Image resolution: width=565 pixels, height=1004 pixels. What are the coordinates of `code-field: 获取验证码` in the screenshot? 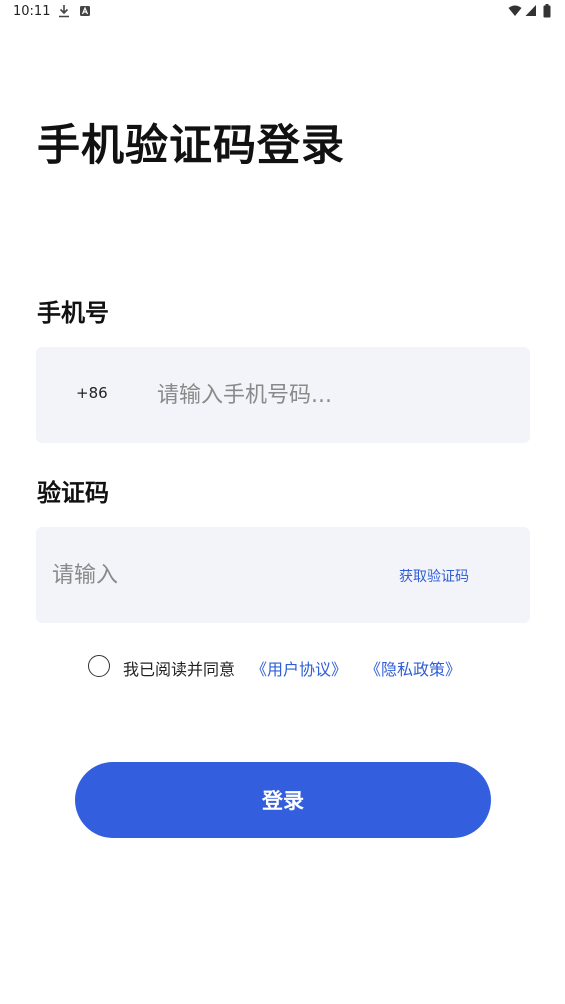 It's located at (283, 575).